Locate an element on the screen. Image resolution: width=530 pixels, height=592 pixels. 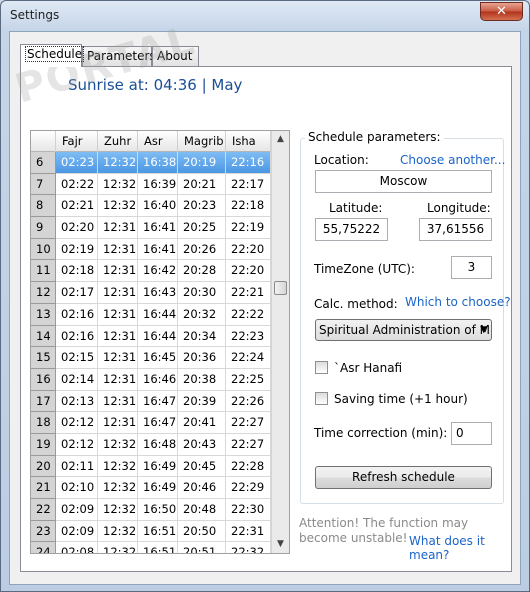
cell-fajr: 02:22 is located at coordinates (77, 184).